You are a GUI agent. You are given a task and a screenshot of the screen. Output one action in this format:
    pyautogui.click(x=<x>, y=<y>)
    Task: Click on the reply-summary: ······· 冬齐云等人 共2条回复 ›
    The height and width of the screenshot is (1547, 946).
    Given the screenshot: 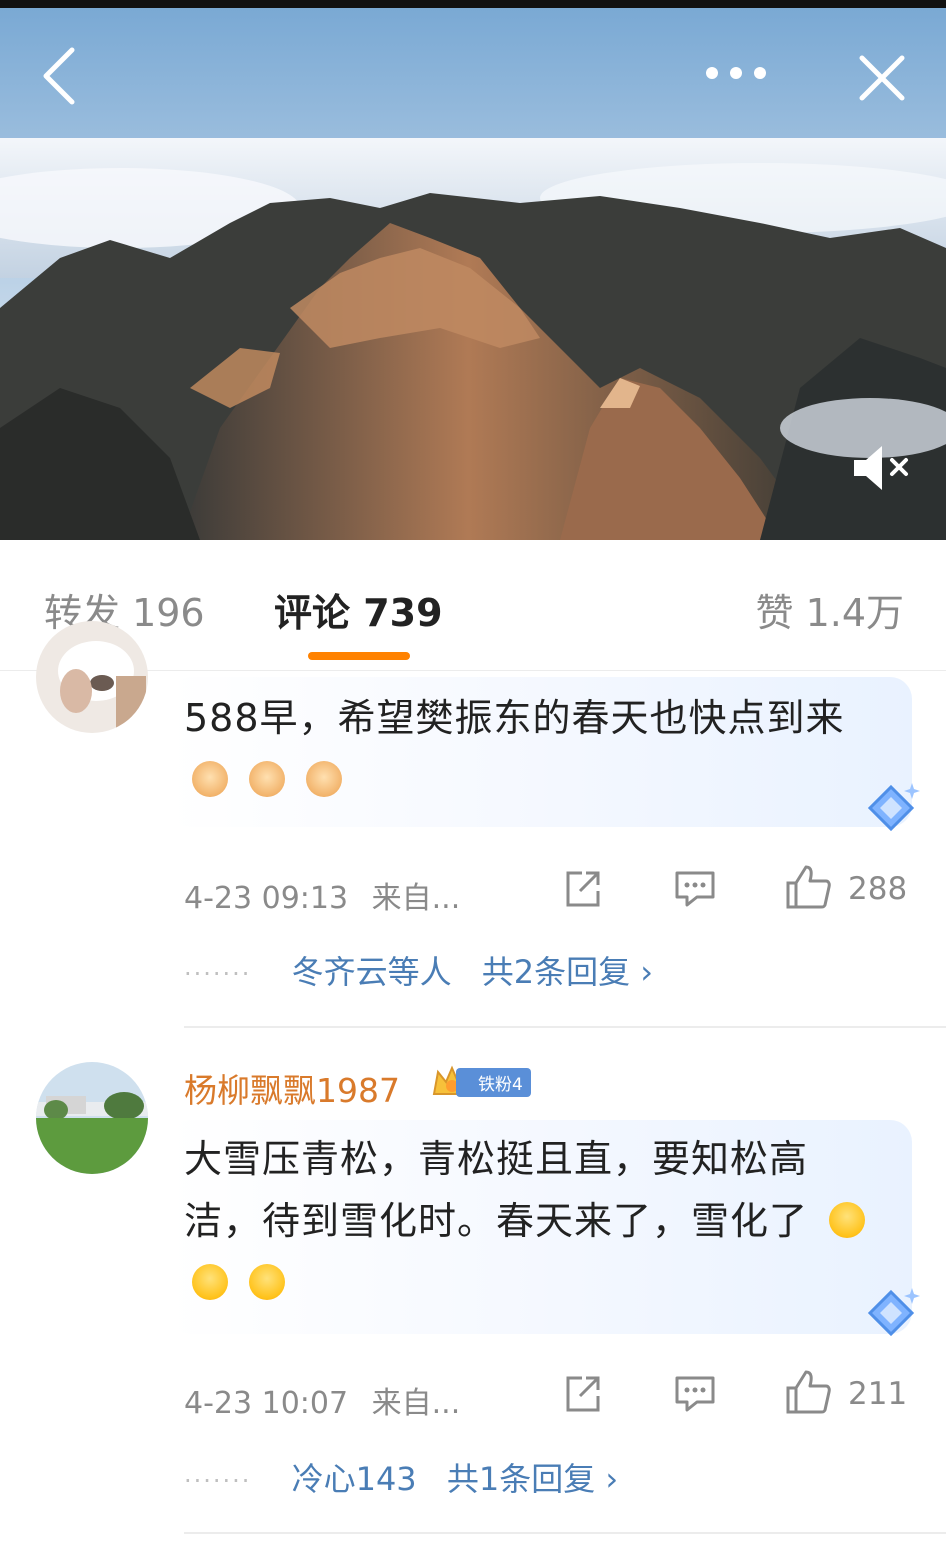 What is the action you would take?
    pyautogui.click(x=418, y=970)
    